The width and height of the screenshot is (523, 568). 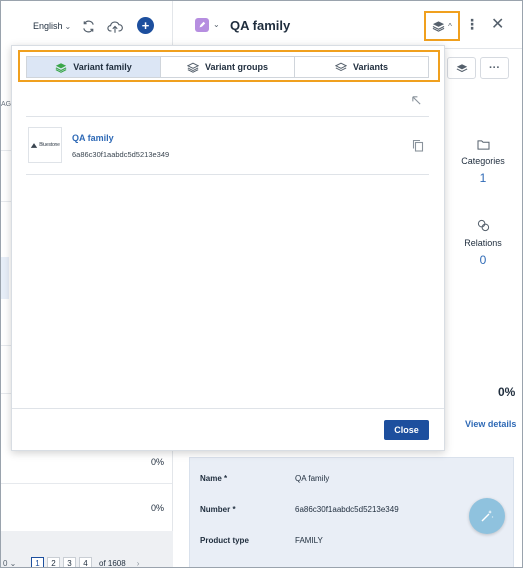 I want to click on tab-variant-family: Variant family, so click(x=94, y=67).